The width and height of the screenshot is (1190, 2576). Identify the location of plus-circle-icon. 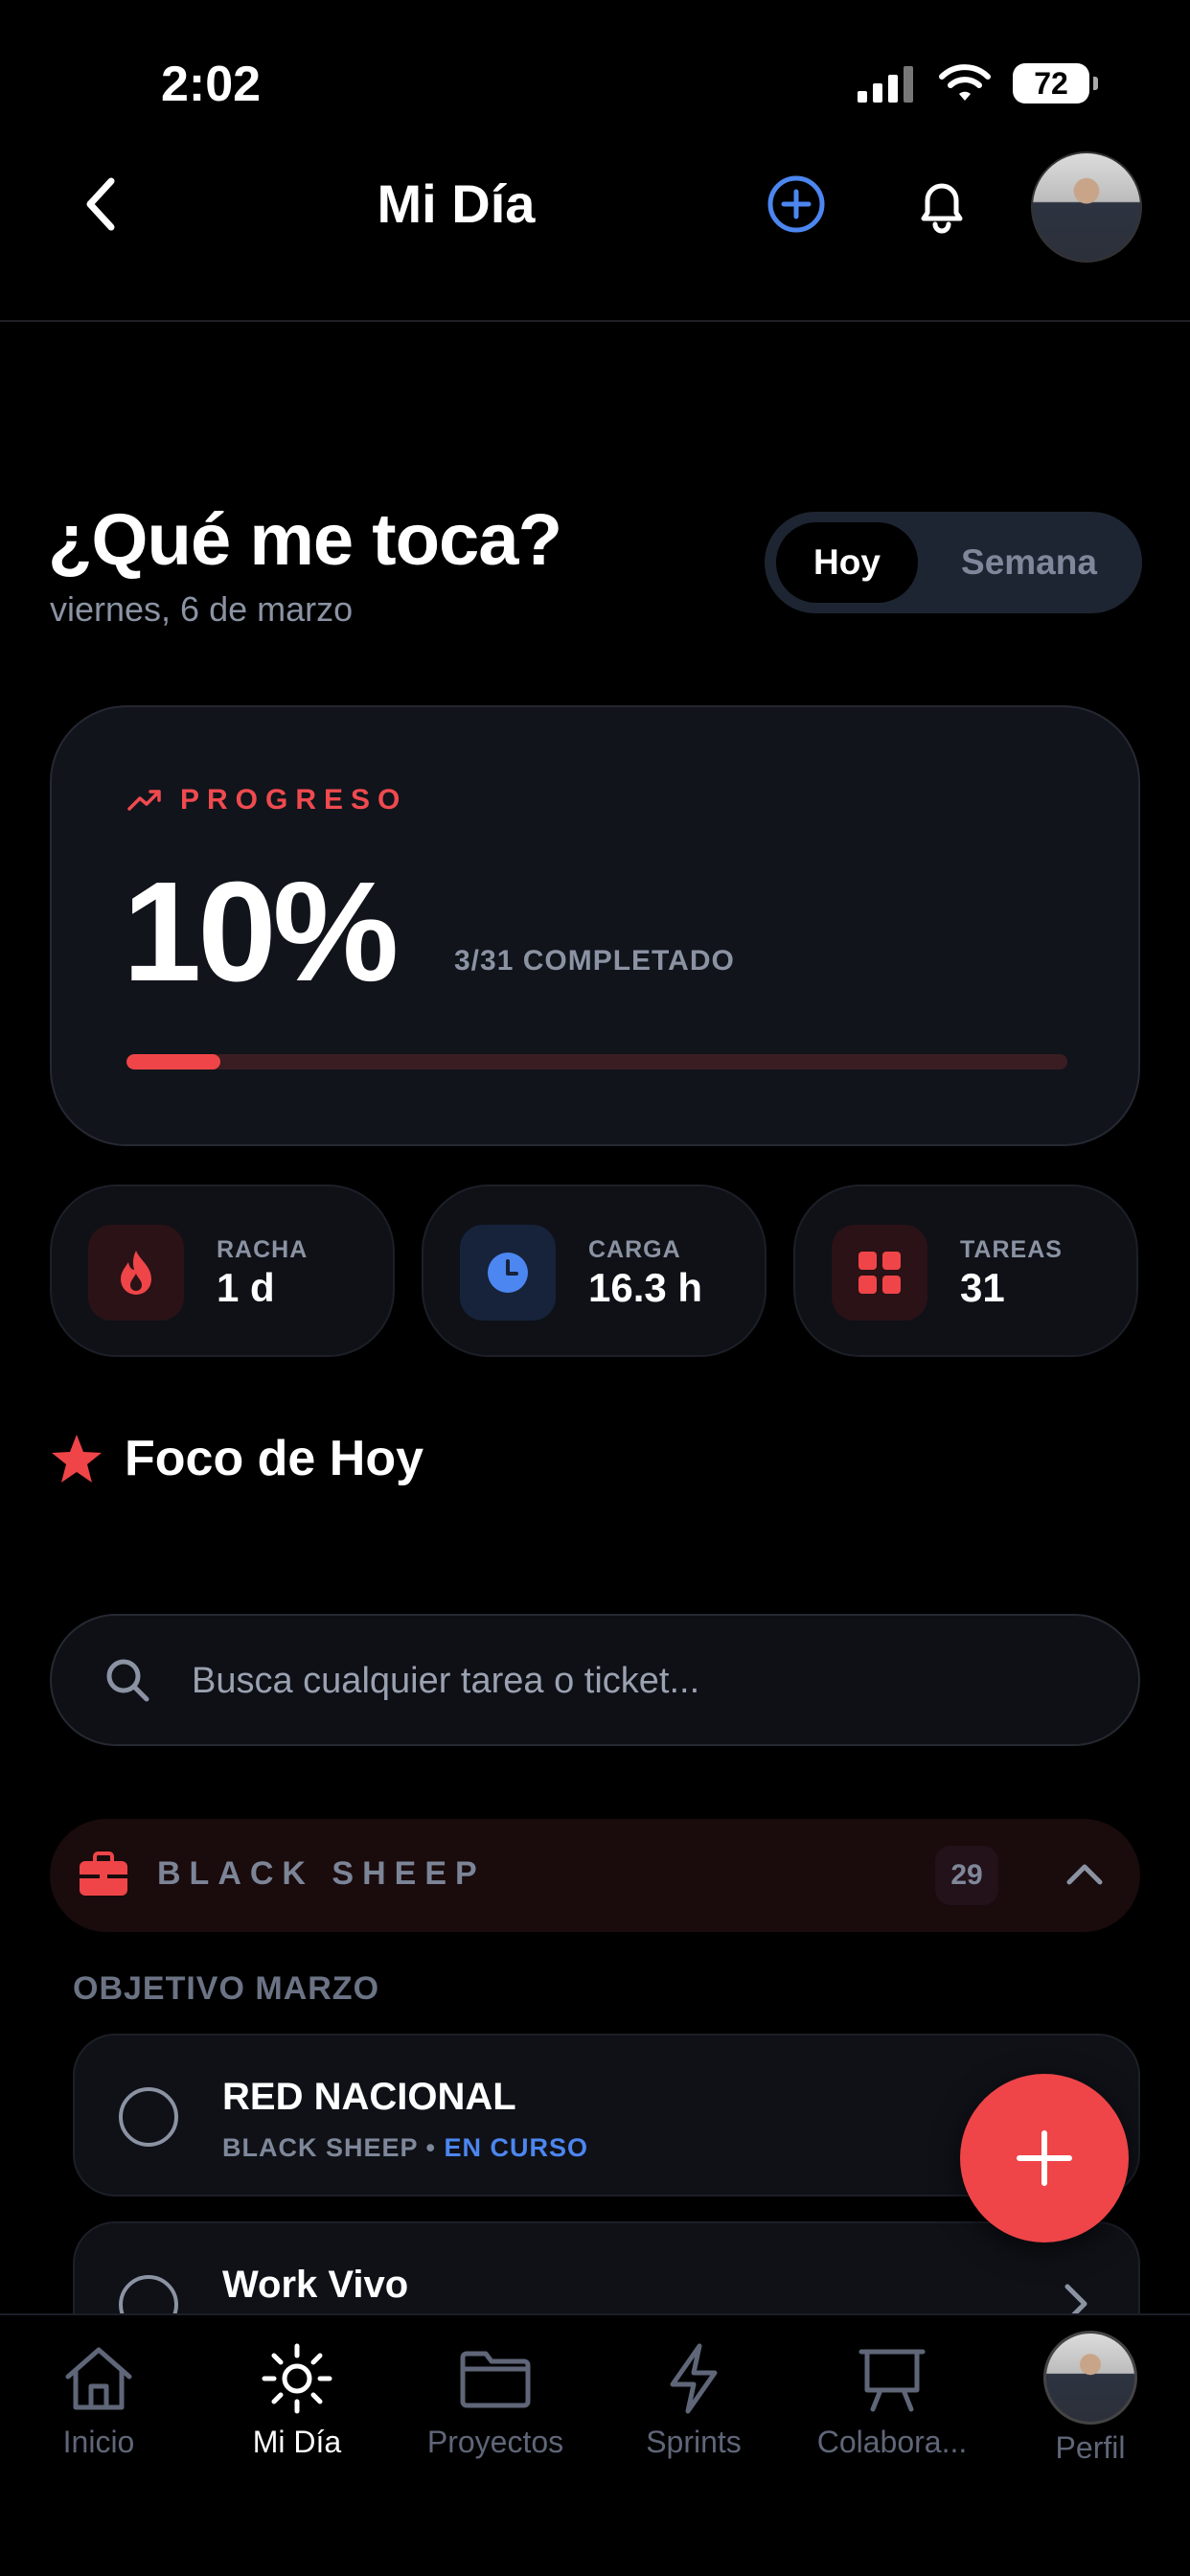
(796, 204).